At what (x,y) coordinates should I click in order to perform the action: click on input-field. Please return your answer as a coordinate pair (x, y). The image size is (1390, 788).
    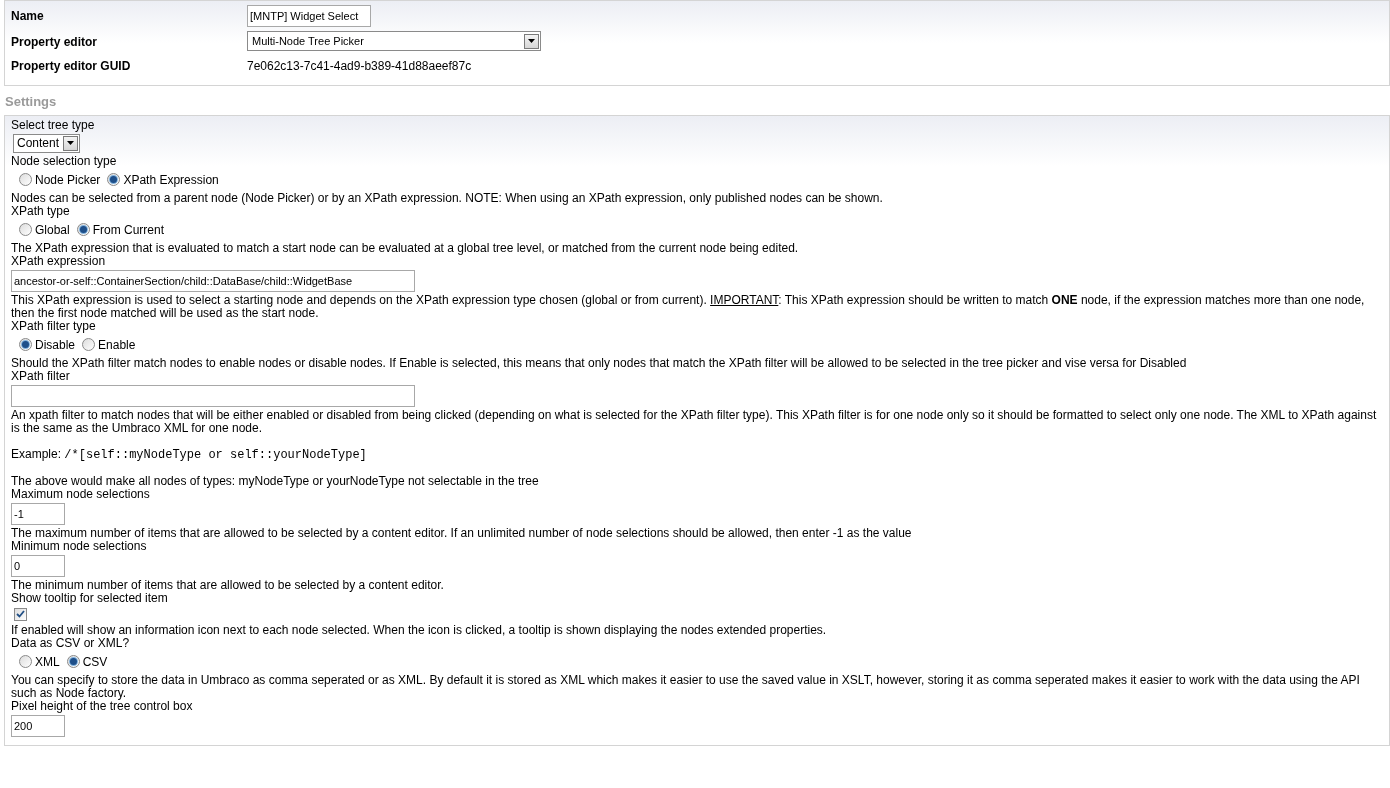
    Looking at the image, I should click on (213, 395).